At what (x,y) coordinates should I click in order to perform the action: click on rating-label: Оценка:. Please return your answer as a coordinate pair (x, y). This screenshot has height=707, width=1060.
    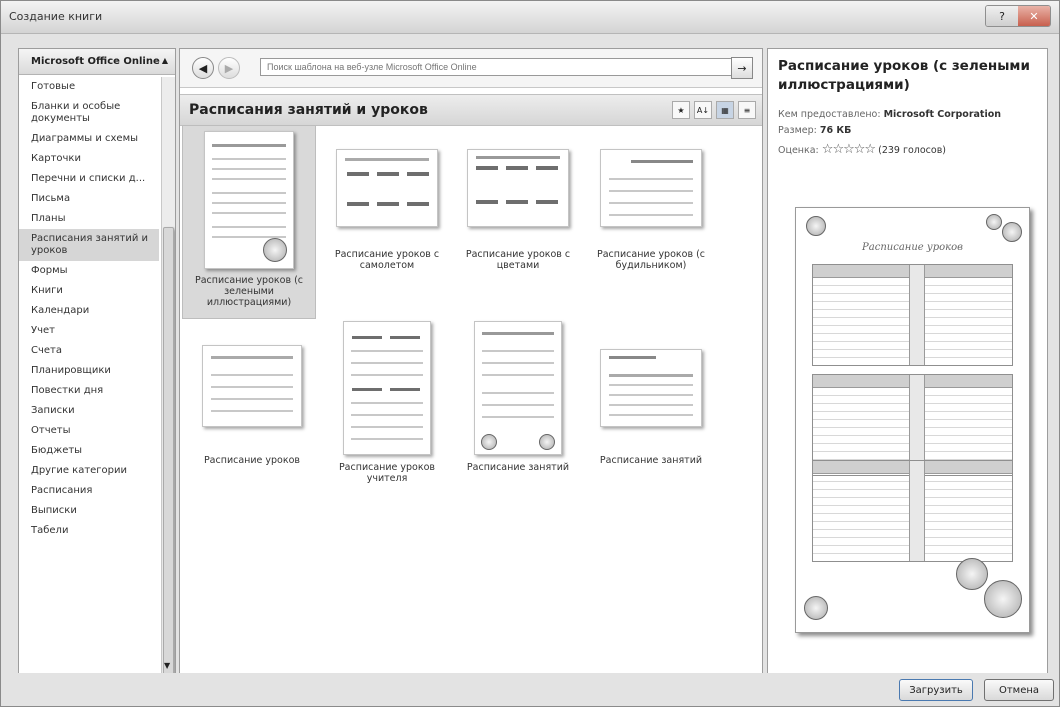
    Looking at the image, I should click on (798, 150).